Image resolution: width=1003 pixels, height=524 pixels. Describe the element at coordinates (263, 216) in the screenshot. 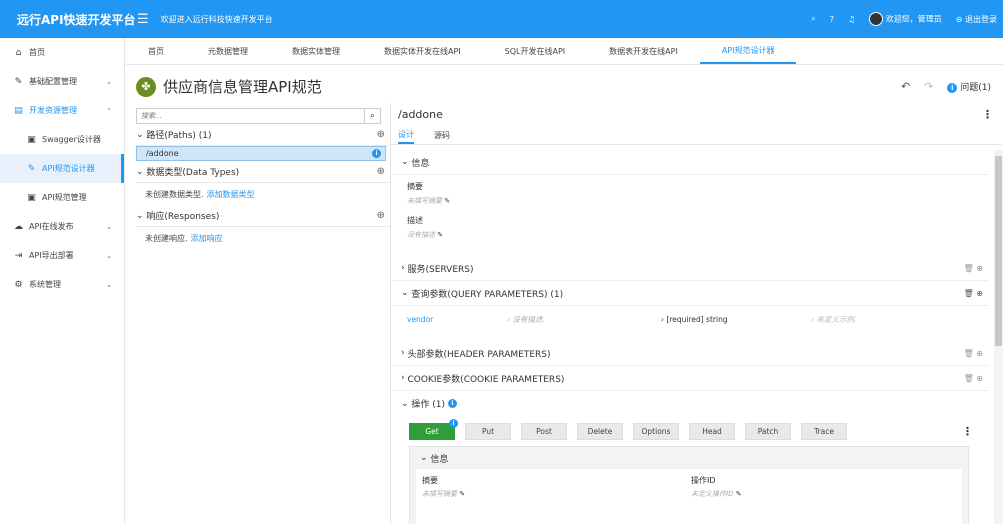

I see `responses-section-header: ⌄ 响应(Responses) ⊕` at that location.